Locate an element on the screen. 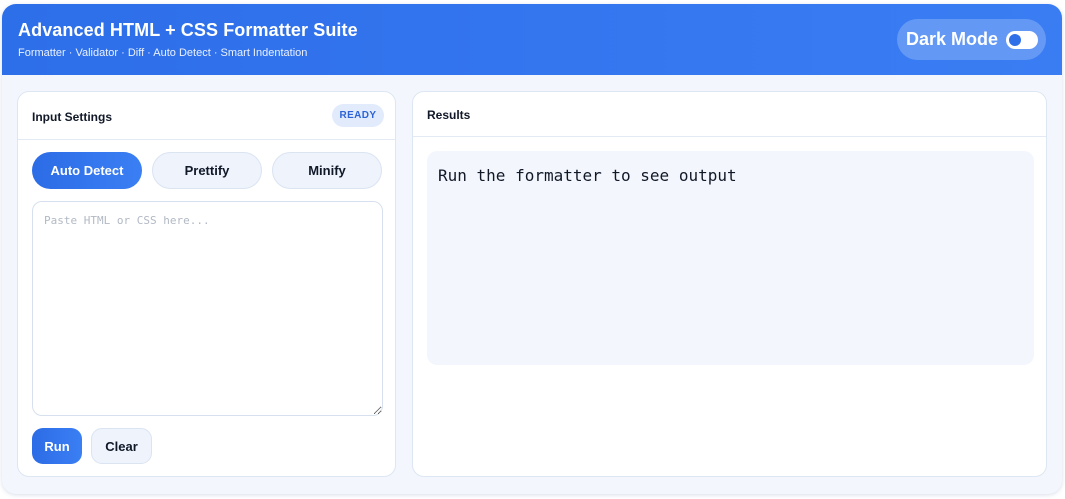 The width and height of the screenshot is (1065, 499). clear-button: Clear is located at coordinates (121, 446).